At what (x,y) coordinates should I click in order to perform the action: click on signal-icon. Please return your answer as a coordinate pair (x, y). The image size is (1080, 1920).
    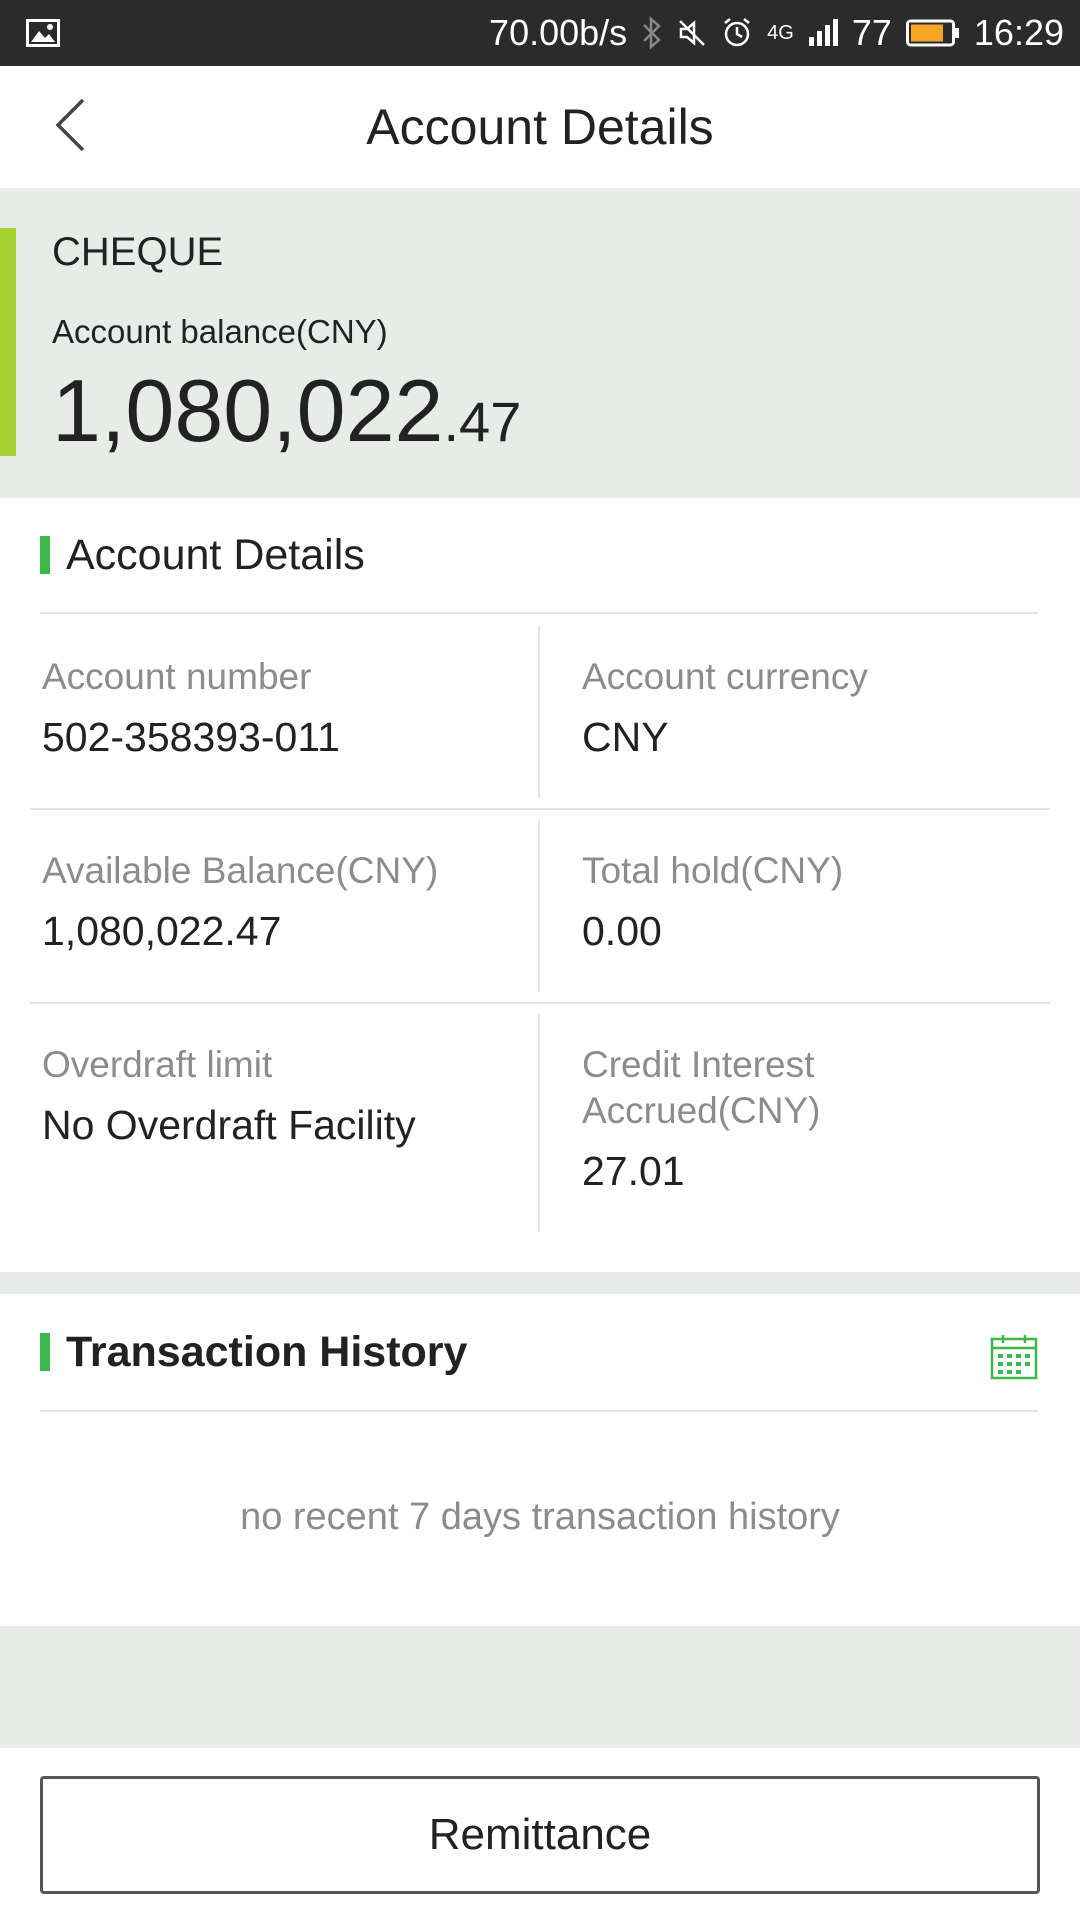
    Looking at the image, I should click on (823, 33).